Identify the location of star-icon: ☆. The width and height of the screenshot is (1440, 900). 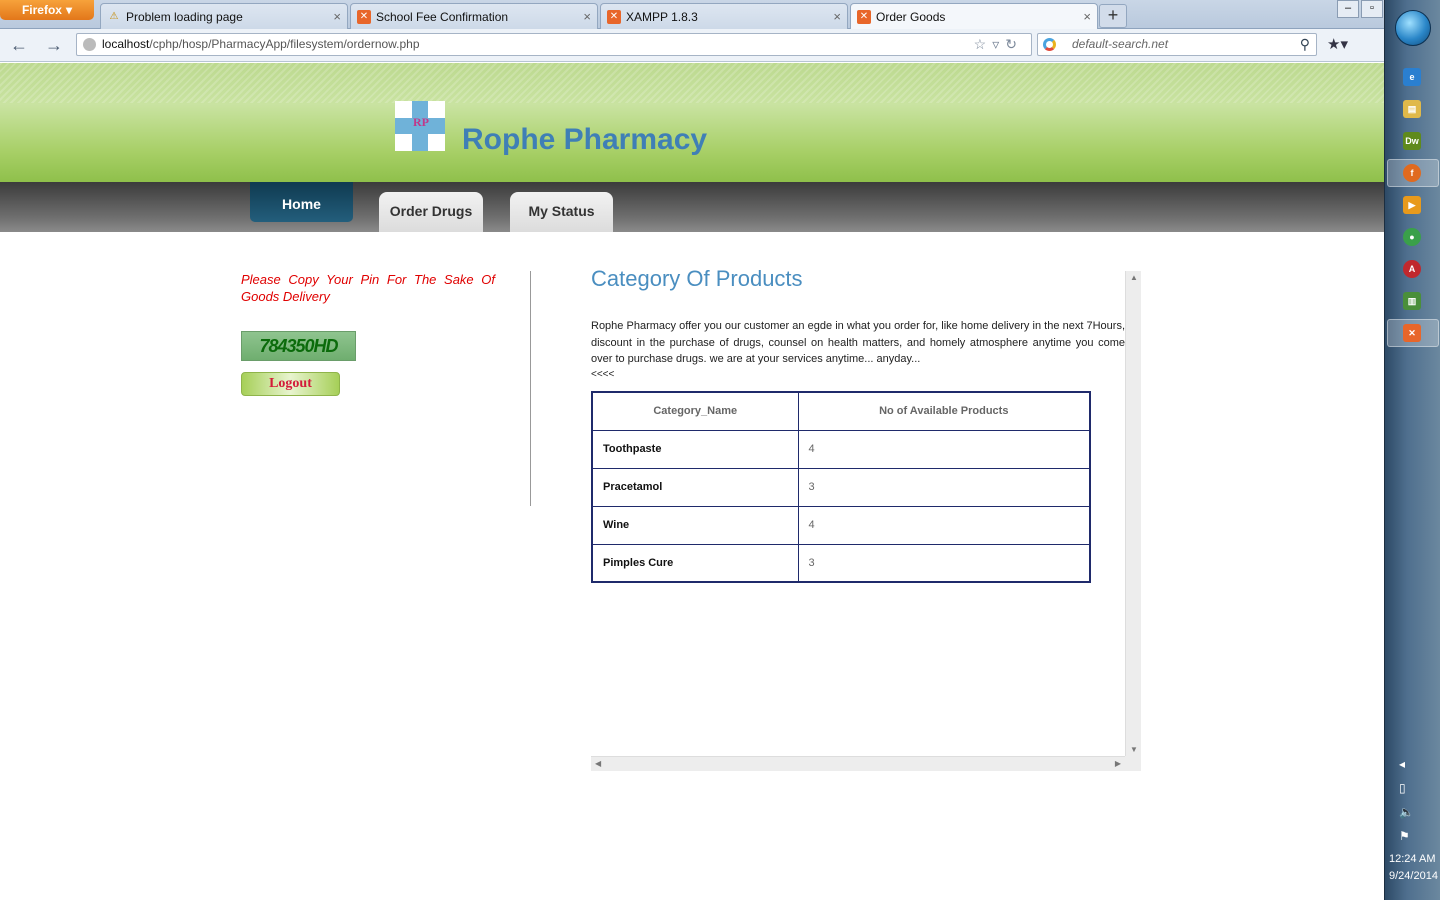
(983, 44).